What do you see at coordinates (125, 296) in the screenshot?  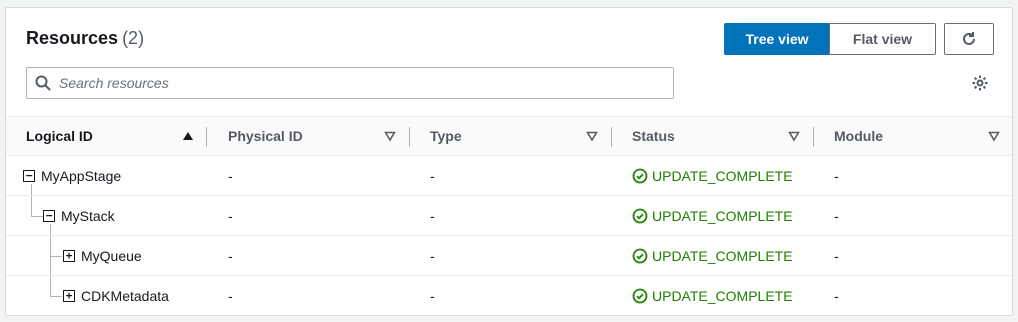 I see `logical-id: CDKMetadata` at bounding box center [125, 296].